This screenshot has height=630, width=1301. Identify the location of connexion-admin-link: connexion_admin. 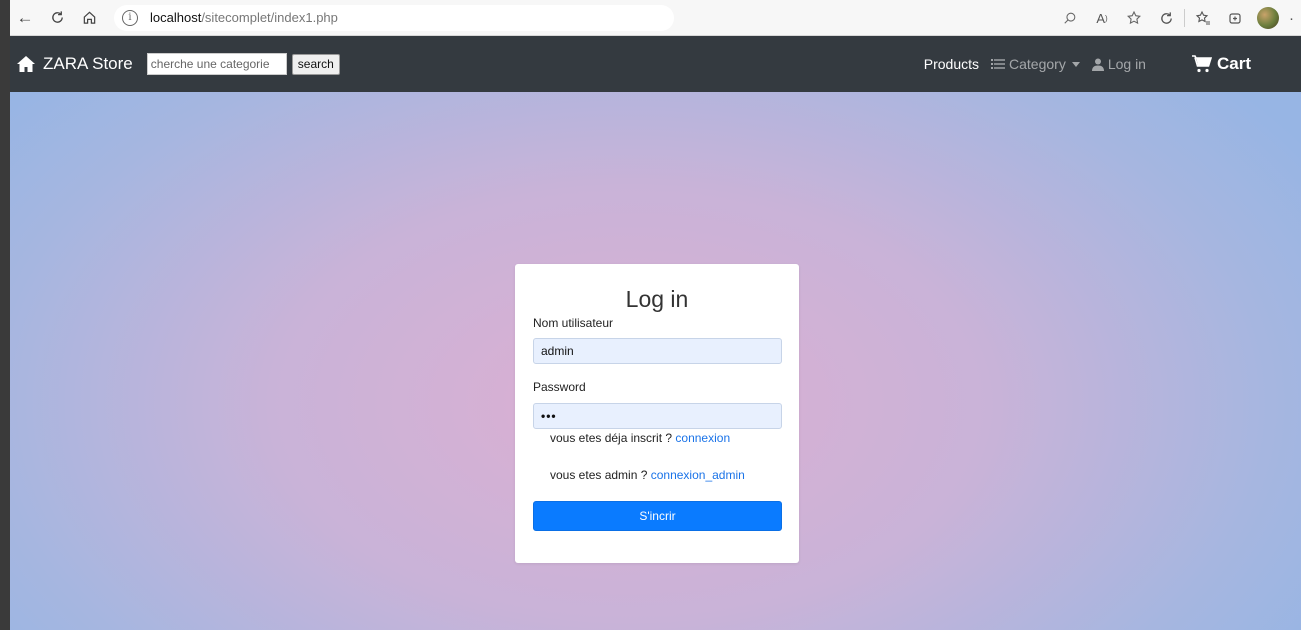
(698, 475).